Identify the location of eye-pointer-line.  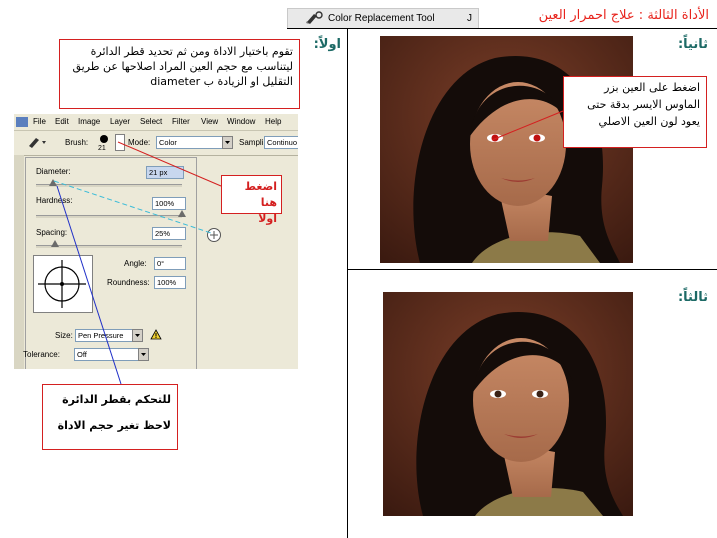
(527, 125).